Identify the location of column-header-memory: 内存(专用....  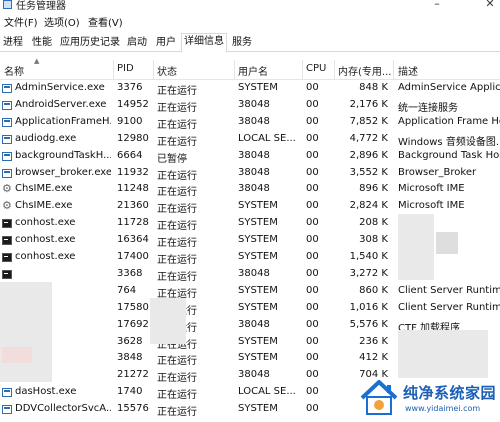
(364, 70).